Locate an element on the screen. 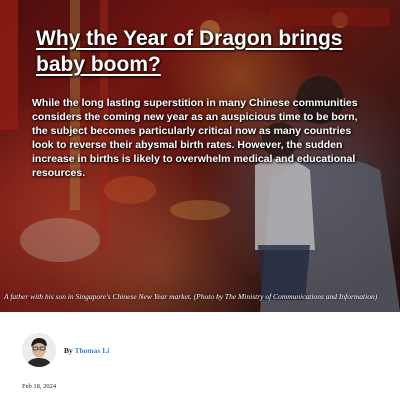 This screenshot has height=400, width=400. article-title: Why the Year of Dragon brings baby boom? is located at coordinates (206, 52).